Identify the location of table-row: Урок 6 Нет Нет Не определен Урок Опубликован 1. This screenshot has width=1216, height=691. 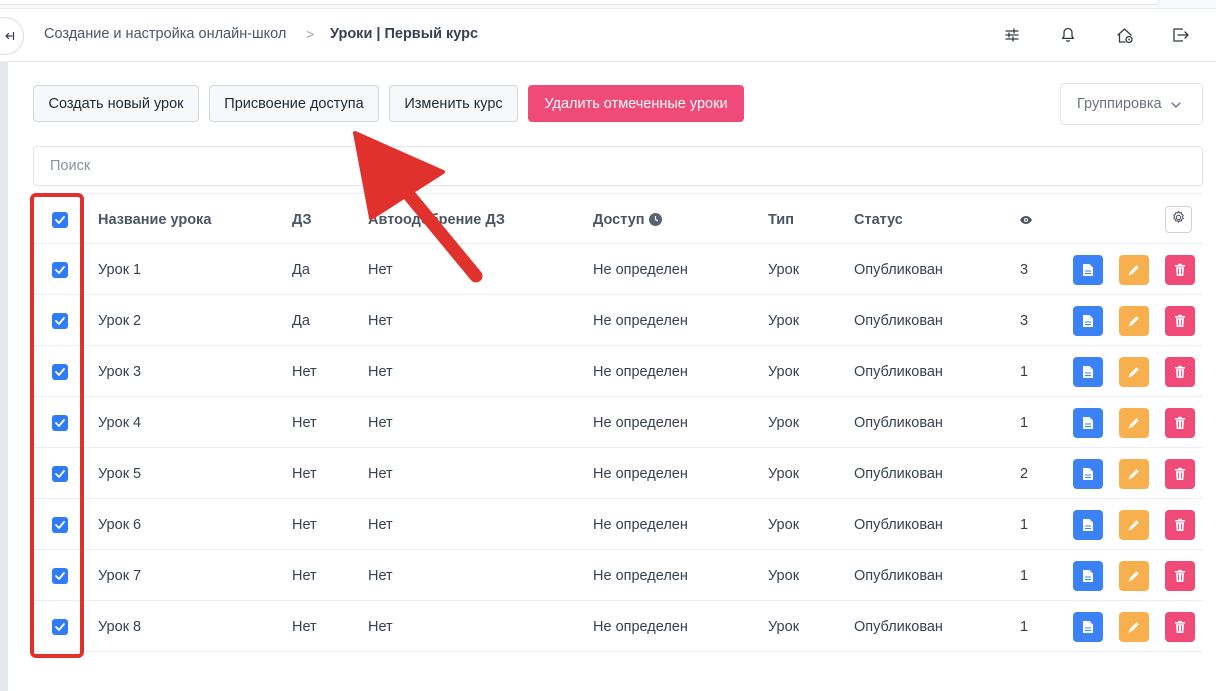
(618, 524).